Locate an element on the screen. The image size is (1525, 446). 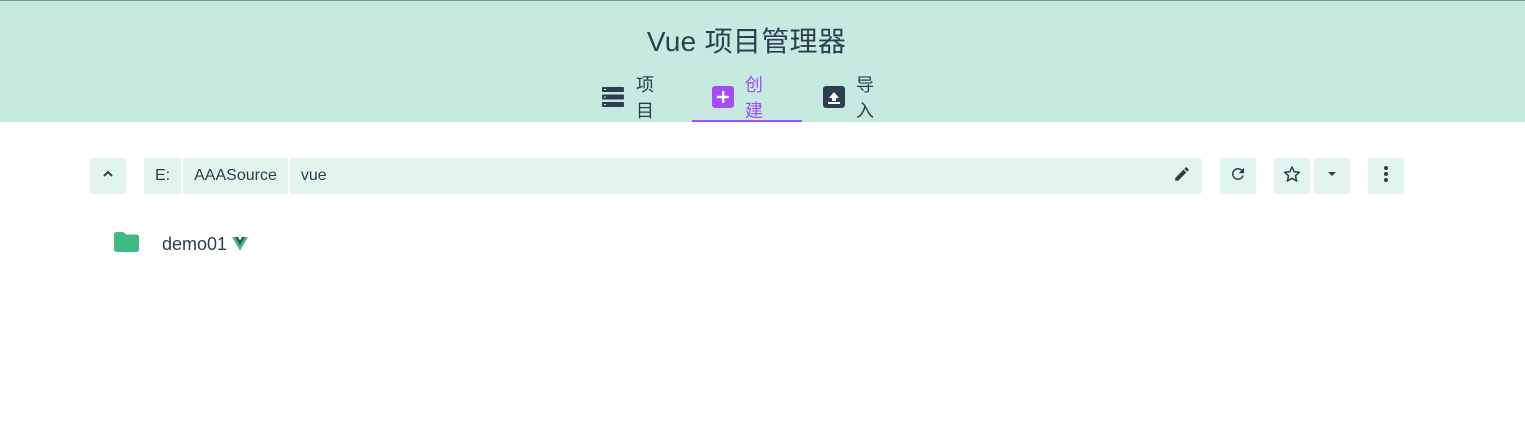
more-vert-icon is located at coordinates (1386, 176).